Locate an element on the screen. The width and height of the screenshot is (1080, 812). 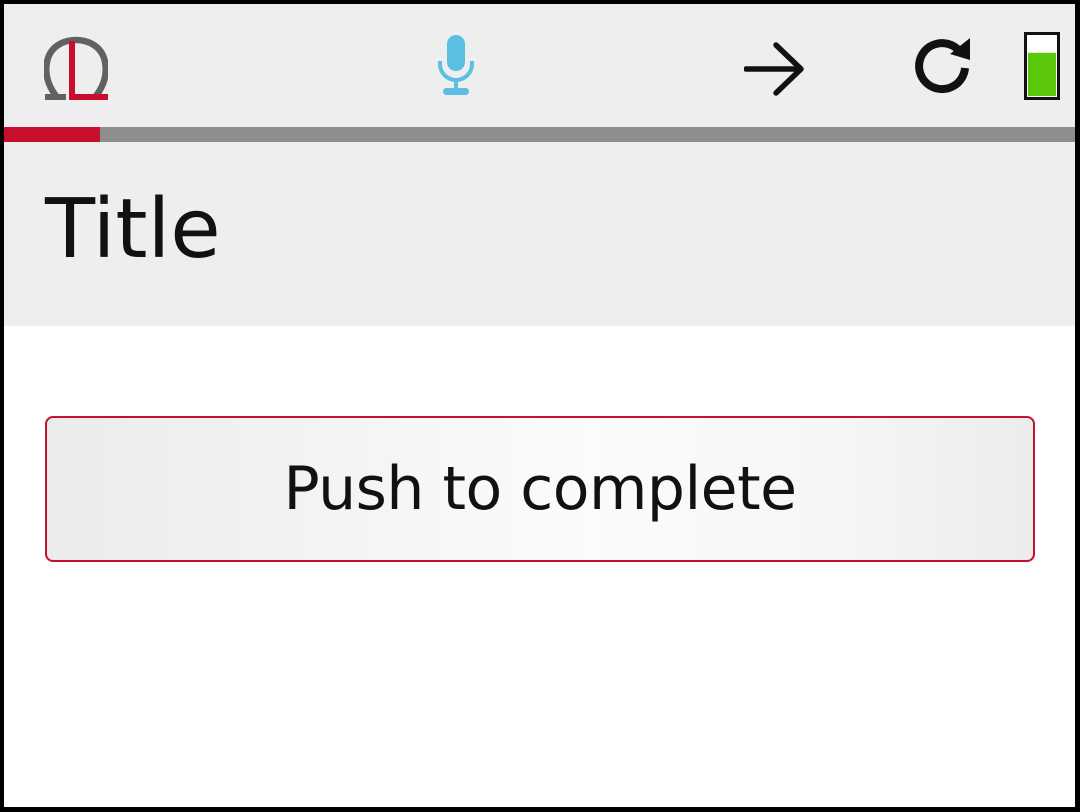
battery-level is located at coordinates (1042, 74).